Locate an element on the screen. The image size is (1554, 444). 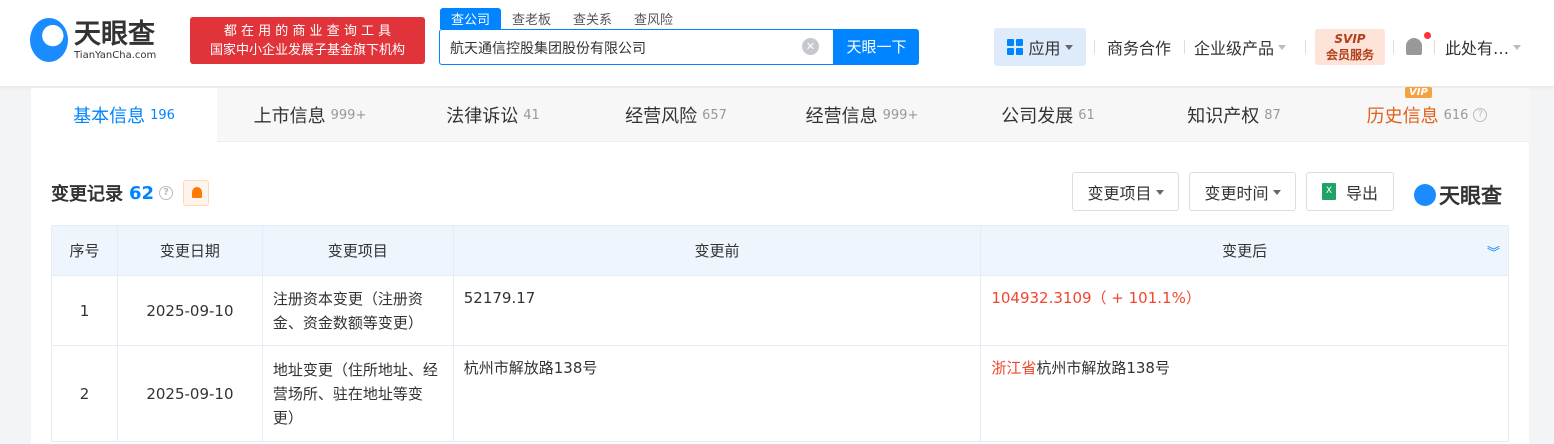
tab-label: 上市信息 is located at coordinates (289, 116).